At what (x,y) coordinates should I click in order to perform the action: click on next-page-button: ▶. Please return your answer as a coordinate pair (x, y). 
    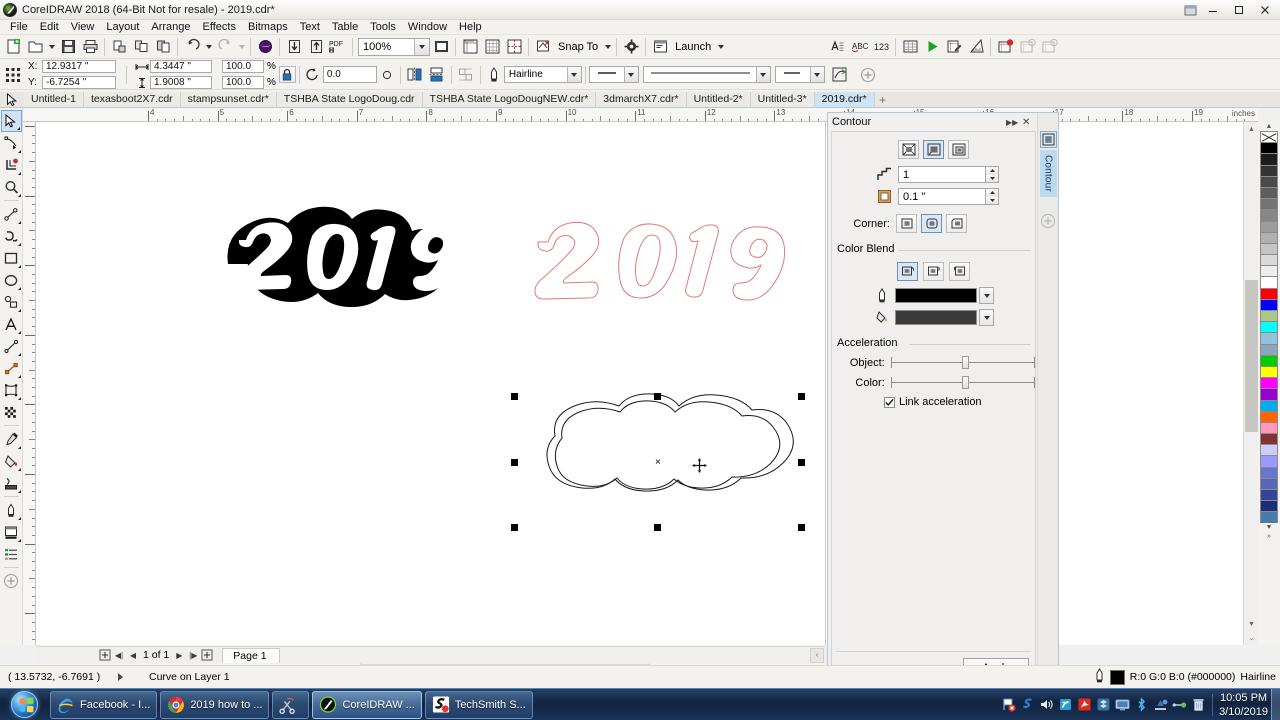
    Looking at the image, I should click on (179, 655).